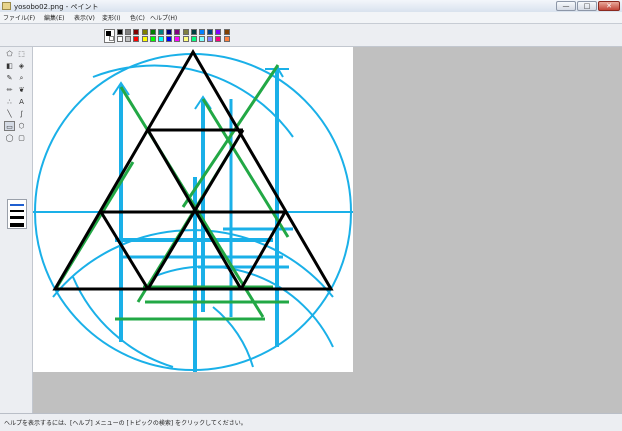  I want to click on brush-icon: ❦, so click(21, 90).